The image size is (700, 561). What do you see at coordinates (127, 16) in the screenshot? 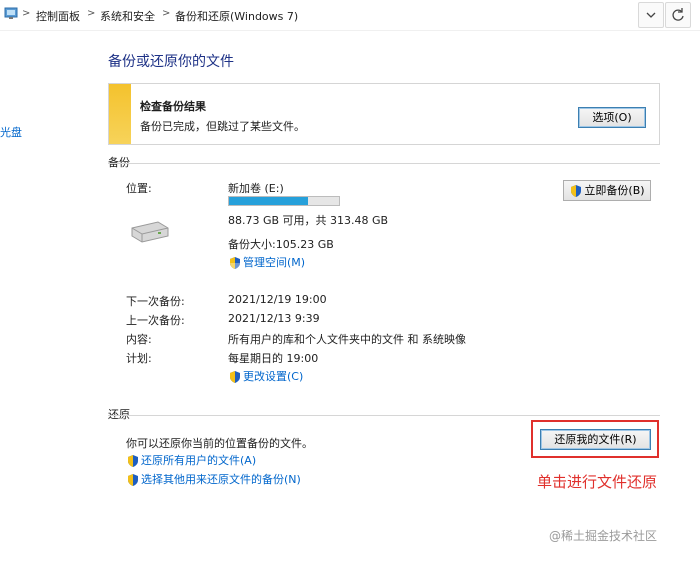
I see `breadcrumb-item-system-security: 系统和安全` at bounding box center [127, 16].